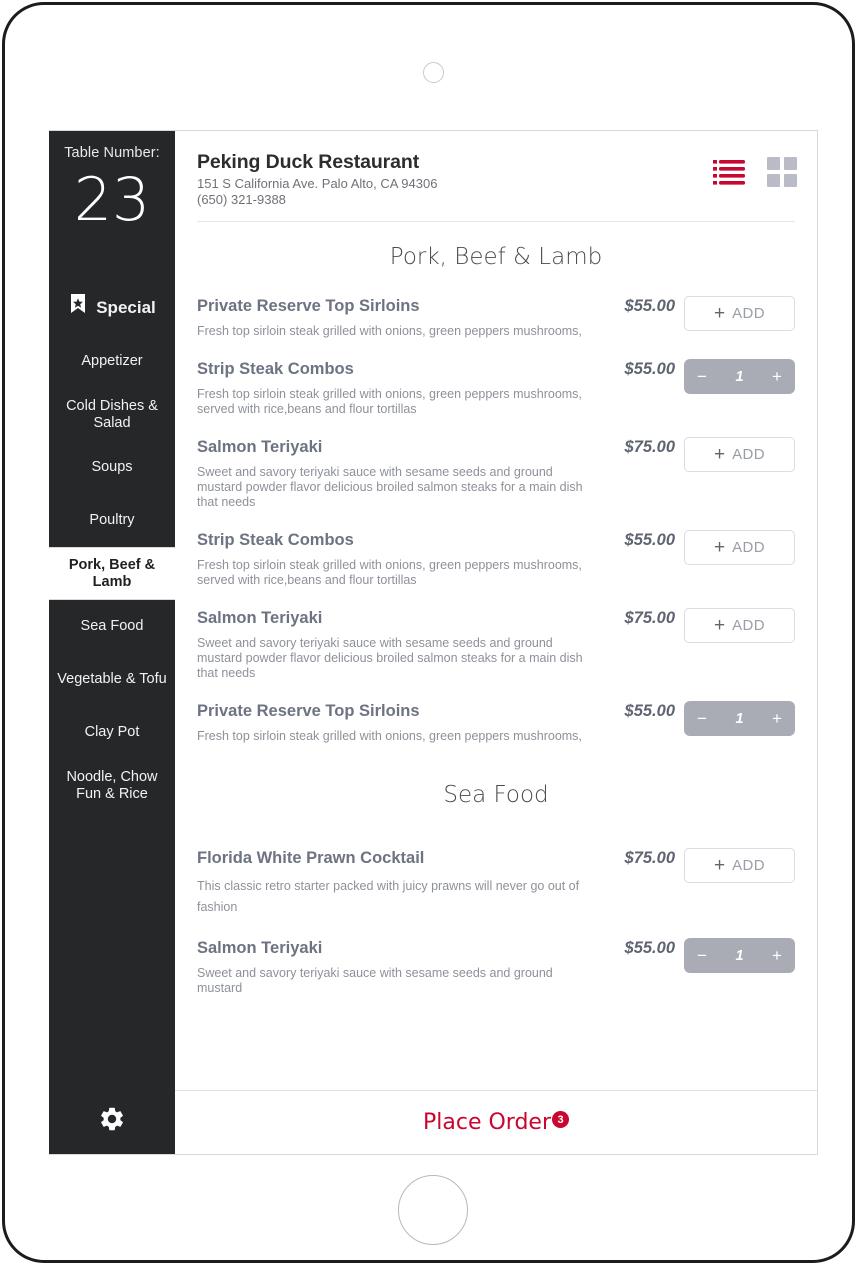 Image resolution: width=857 pixels, height=1265 pixels. I want to click on menu-item-action: + ADD, so click(739, 547).